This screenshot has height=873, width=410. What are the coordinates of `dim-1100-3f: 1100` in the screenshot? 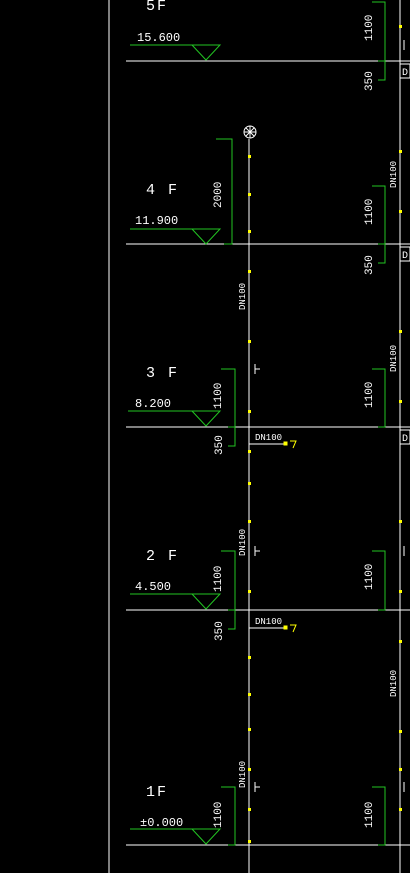 It's located at (219, 396).